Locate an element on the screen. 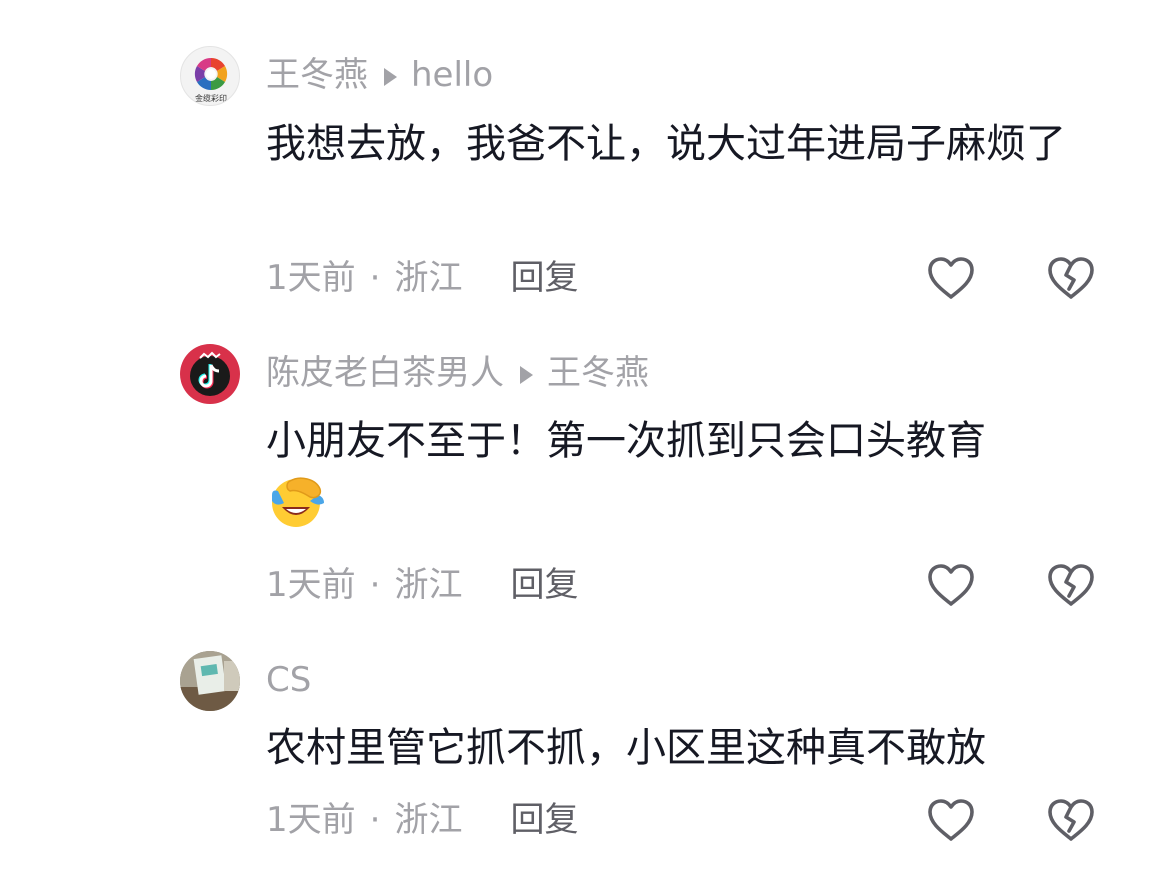 The height and width of the screenshot is (878, 1152). like-button is located at coordinates (951, 821).